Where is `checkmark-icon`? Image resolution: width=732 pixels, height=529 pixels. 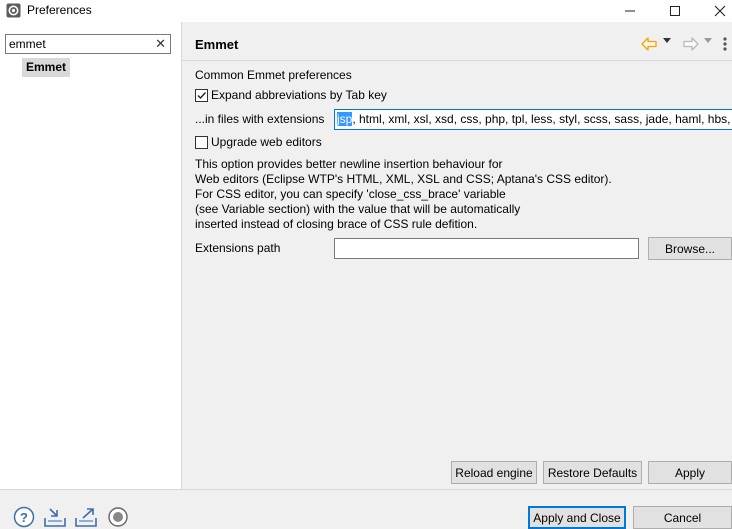 checkmark-icon is located at coordinates (202, 95).